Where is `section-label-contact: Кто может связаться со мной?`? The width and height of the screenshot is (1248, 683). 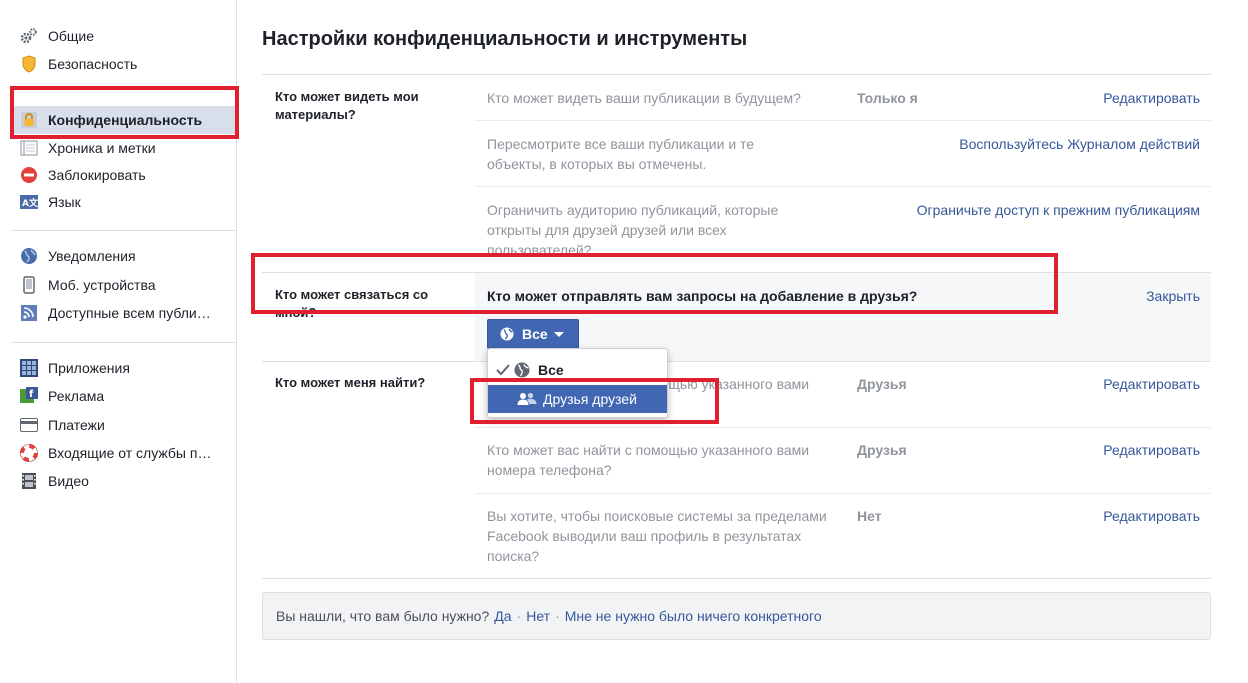 section-label-contact: Кто может связаться со мной? is located at coordinates (352, 303).